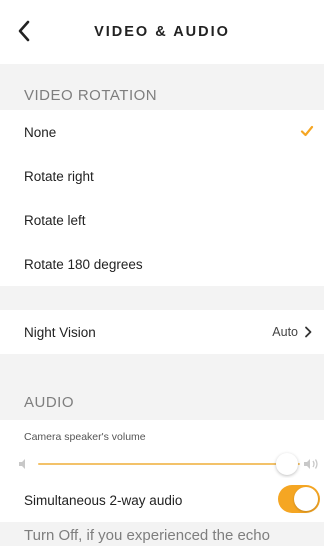  I want to click on audio-section-header: AUDIO, so click(162, 387).